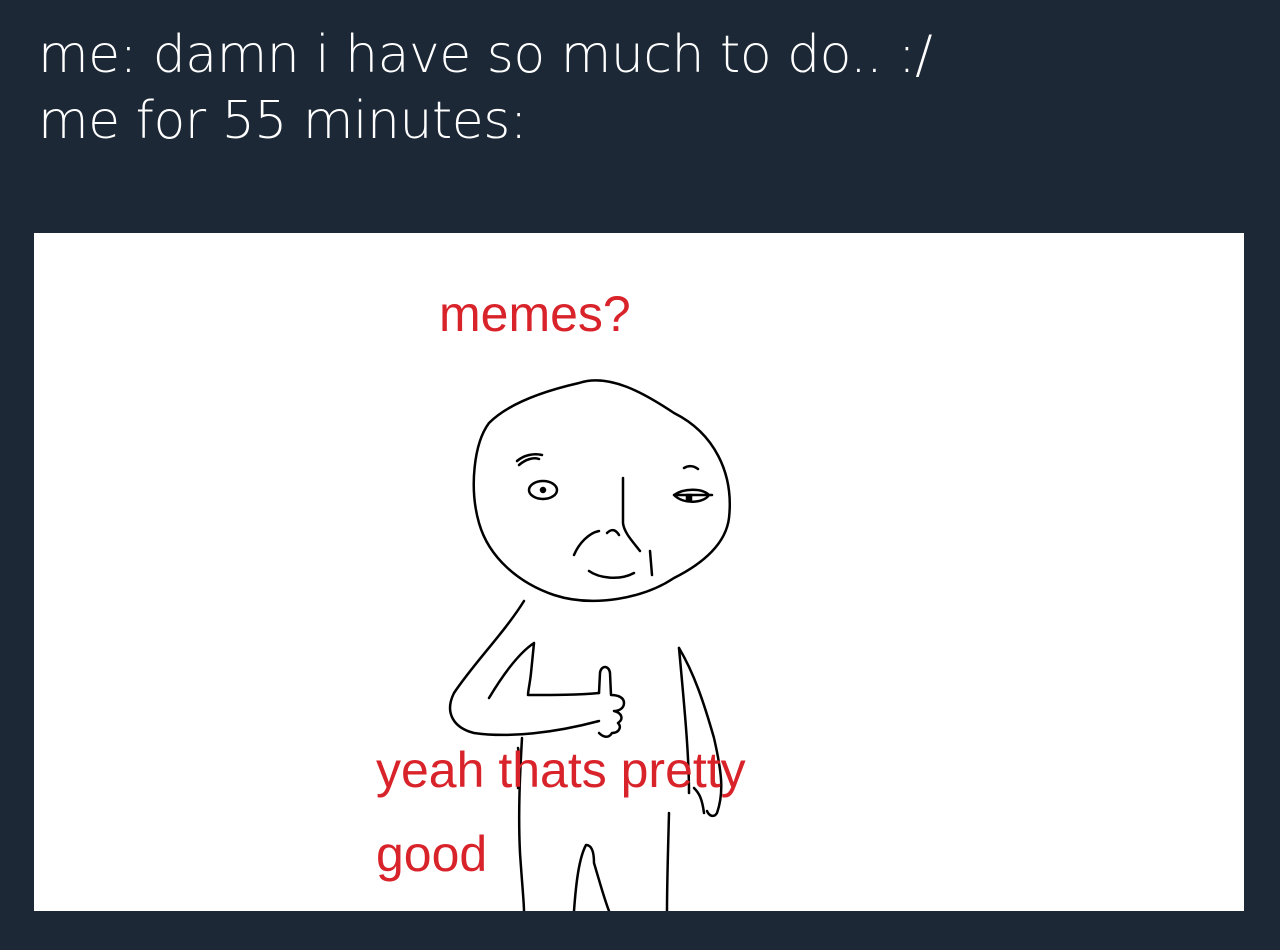 The height and width of the screenshot is (950, 1280). I want to click on caption-line-2: me for 55 minutes:, so click(282, 121).